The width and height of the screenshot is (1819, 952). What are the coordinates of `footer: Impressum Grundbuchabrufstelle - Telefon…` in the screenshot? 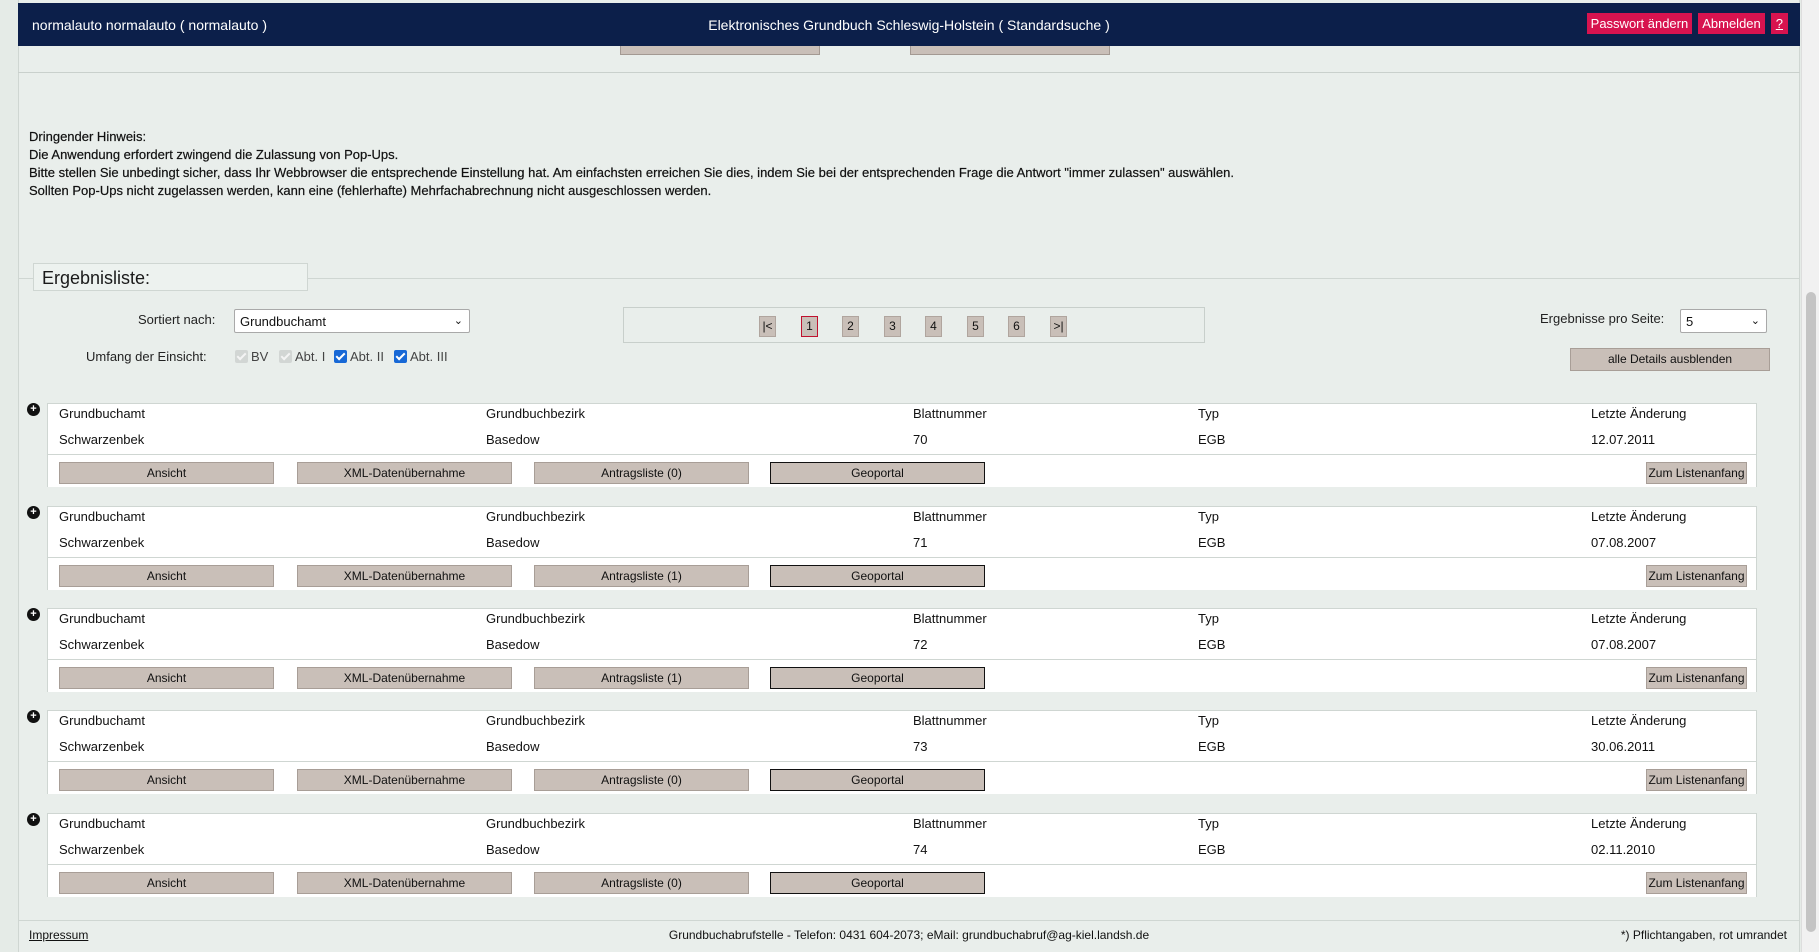 It's located at (909, 936).